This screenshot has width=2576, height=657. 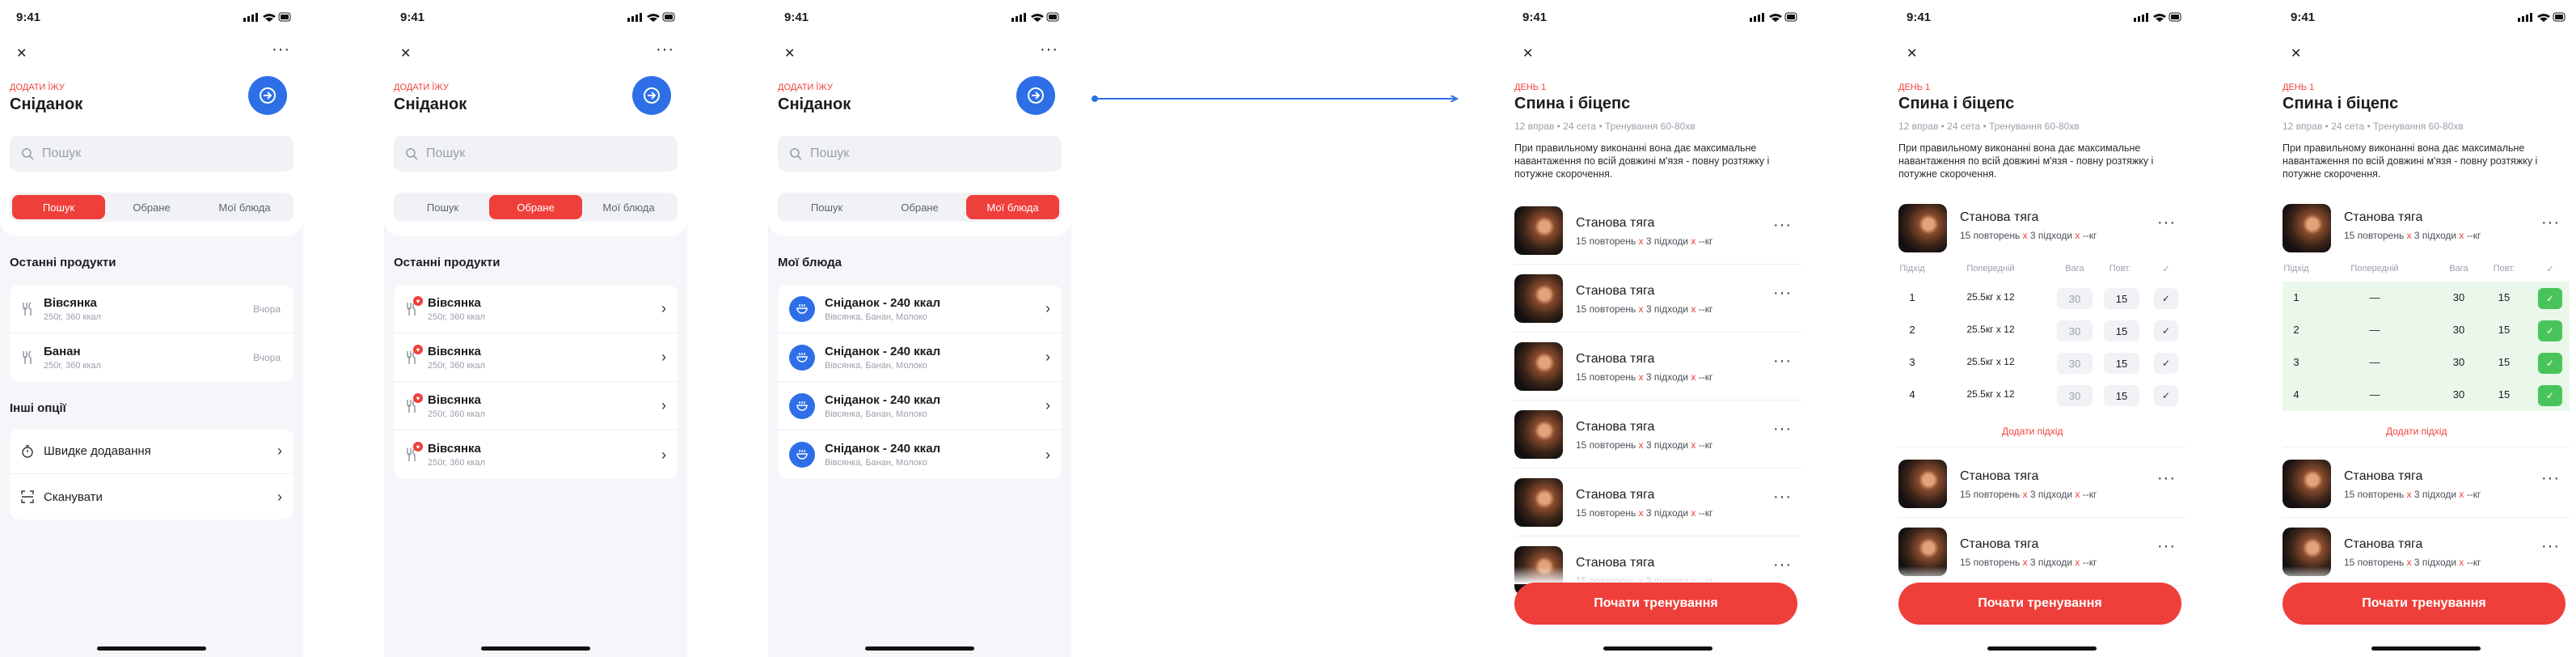 I want to click on item-detail: 250г, 360 ккал, so click(x=72, y=317).